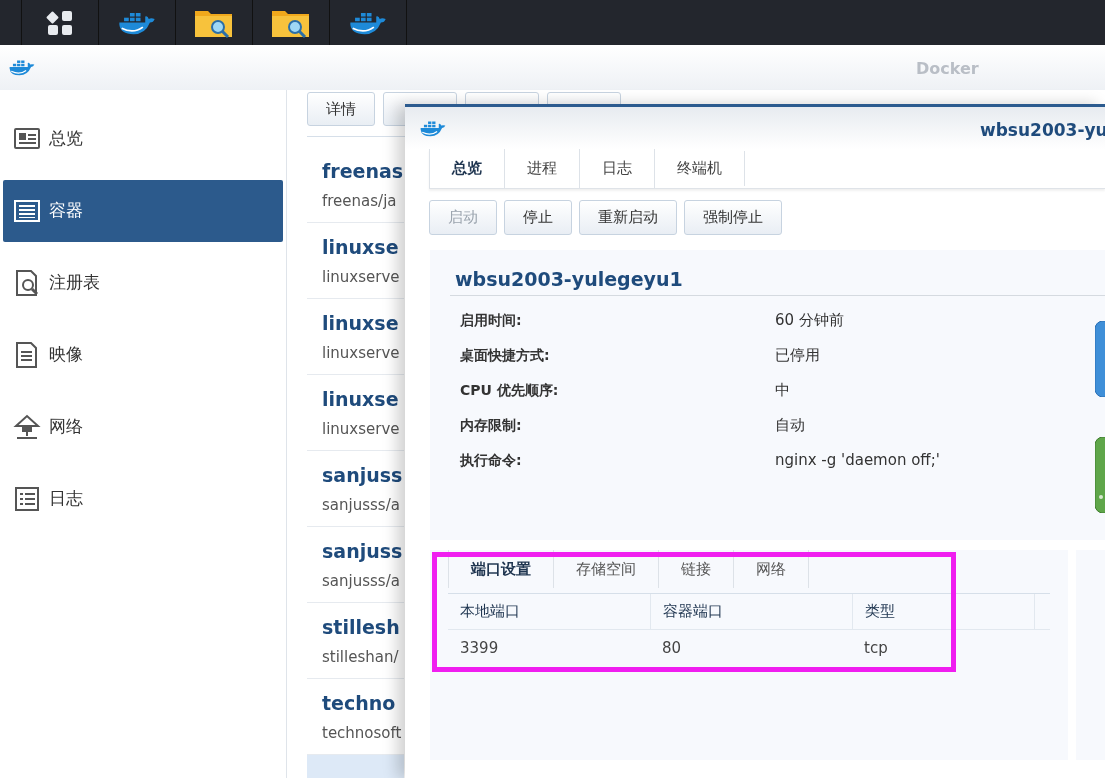  What do you see at coordinates (569, 279) in the screenshot?
I see `container-name: wbsu2003-yulegeyu1` at bounding box center [569, 279].